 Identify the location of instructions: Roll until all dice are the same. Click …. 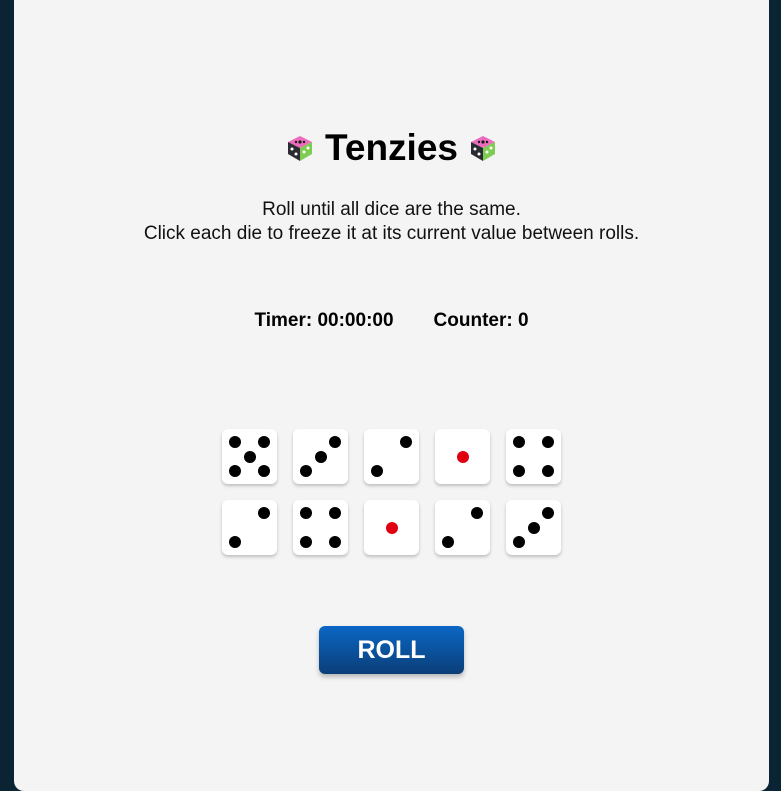
(391, 222).